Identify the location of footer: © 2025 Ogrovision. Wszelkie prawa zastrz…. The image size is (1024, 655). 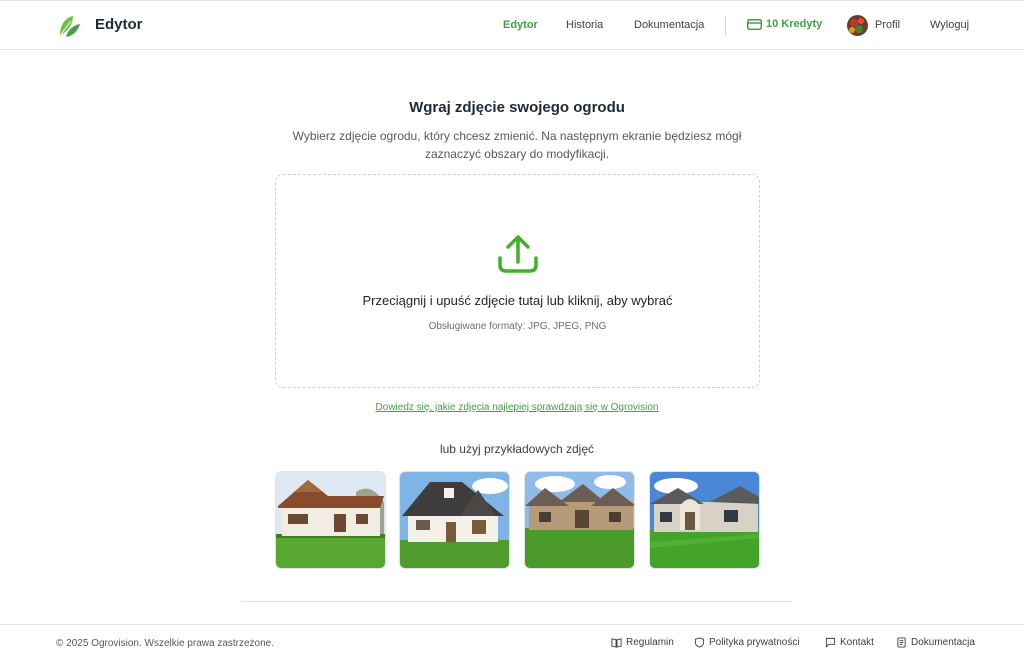
(512, 639).